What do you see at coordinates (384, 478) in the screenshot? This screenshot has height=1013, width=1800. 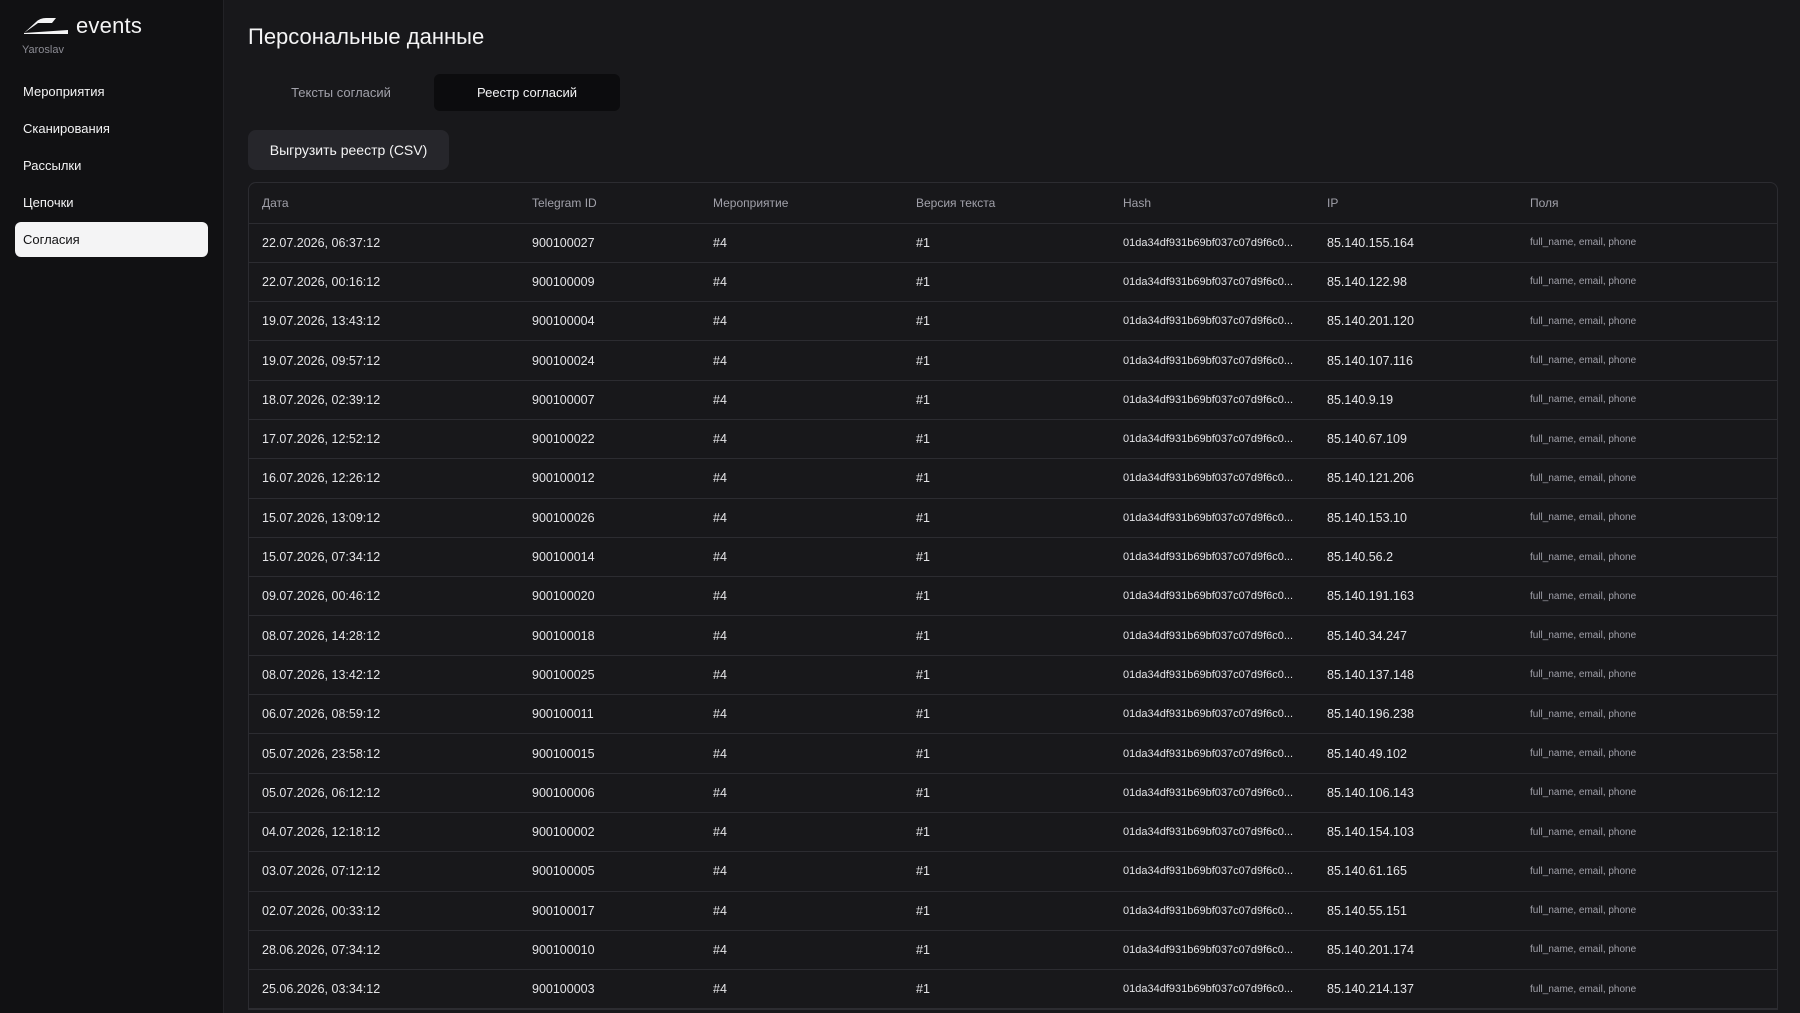 I see `cell-date: 16.07.2026, 12:26:12` at bounding box center [384, 478].